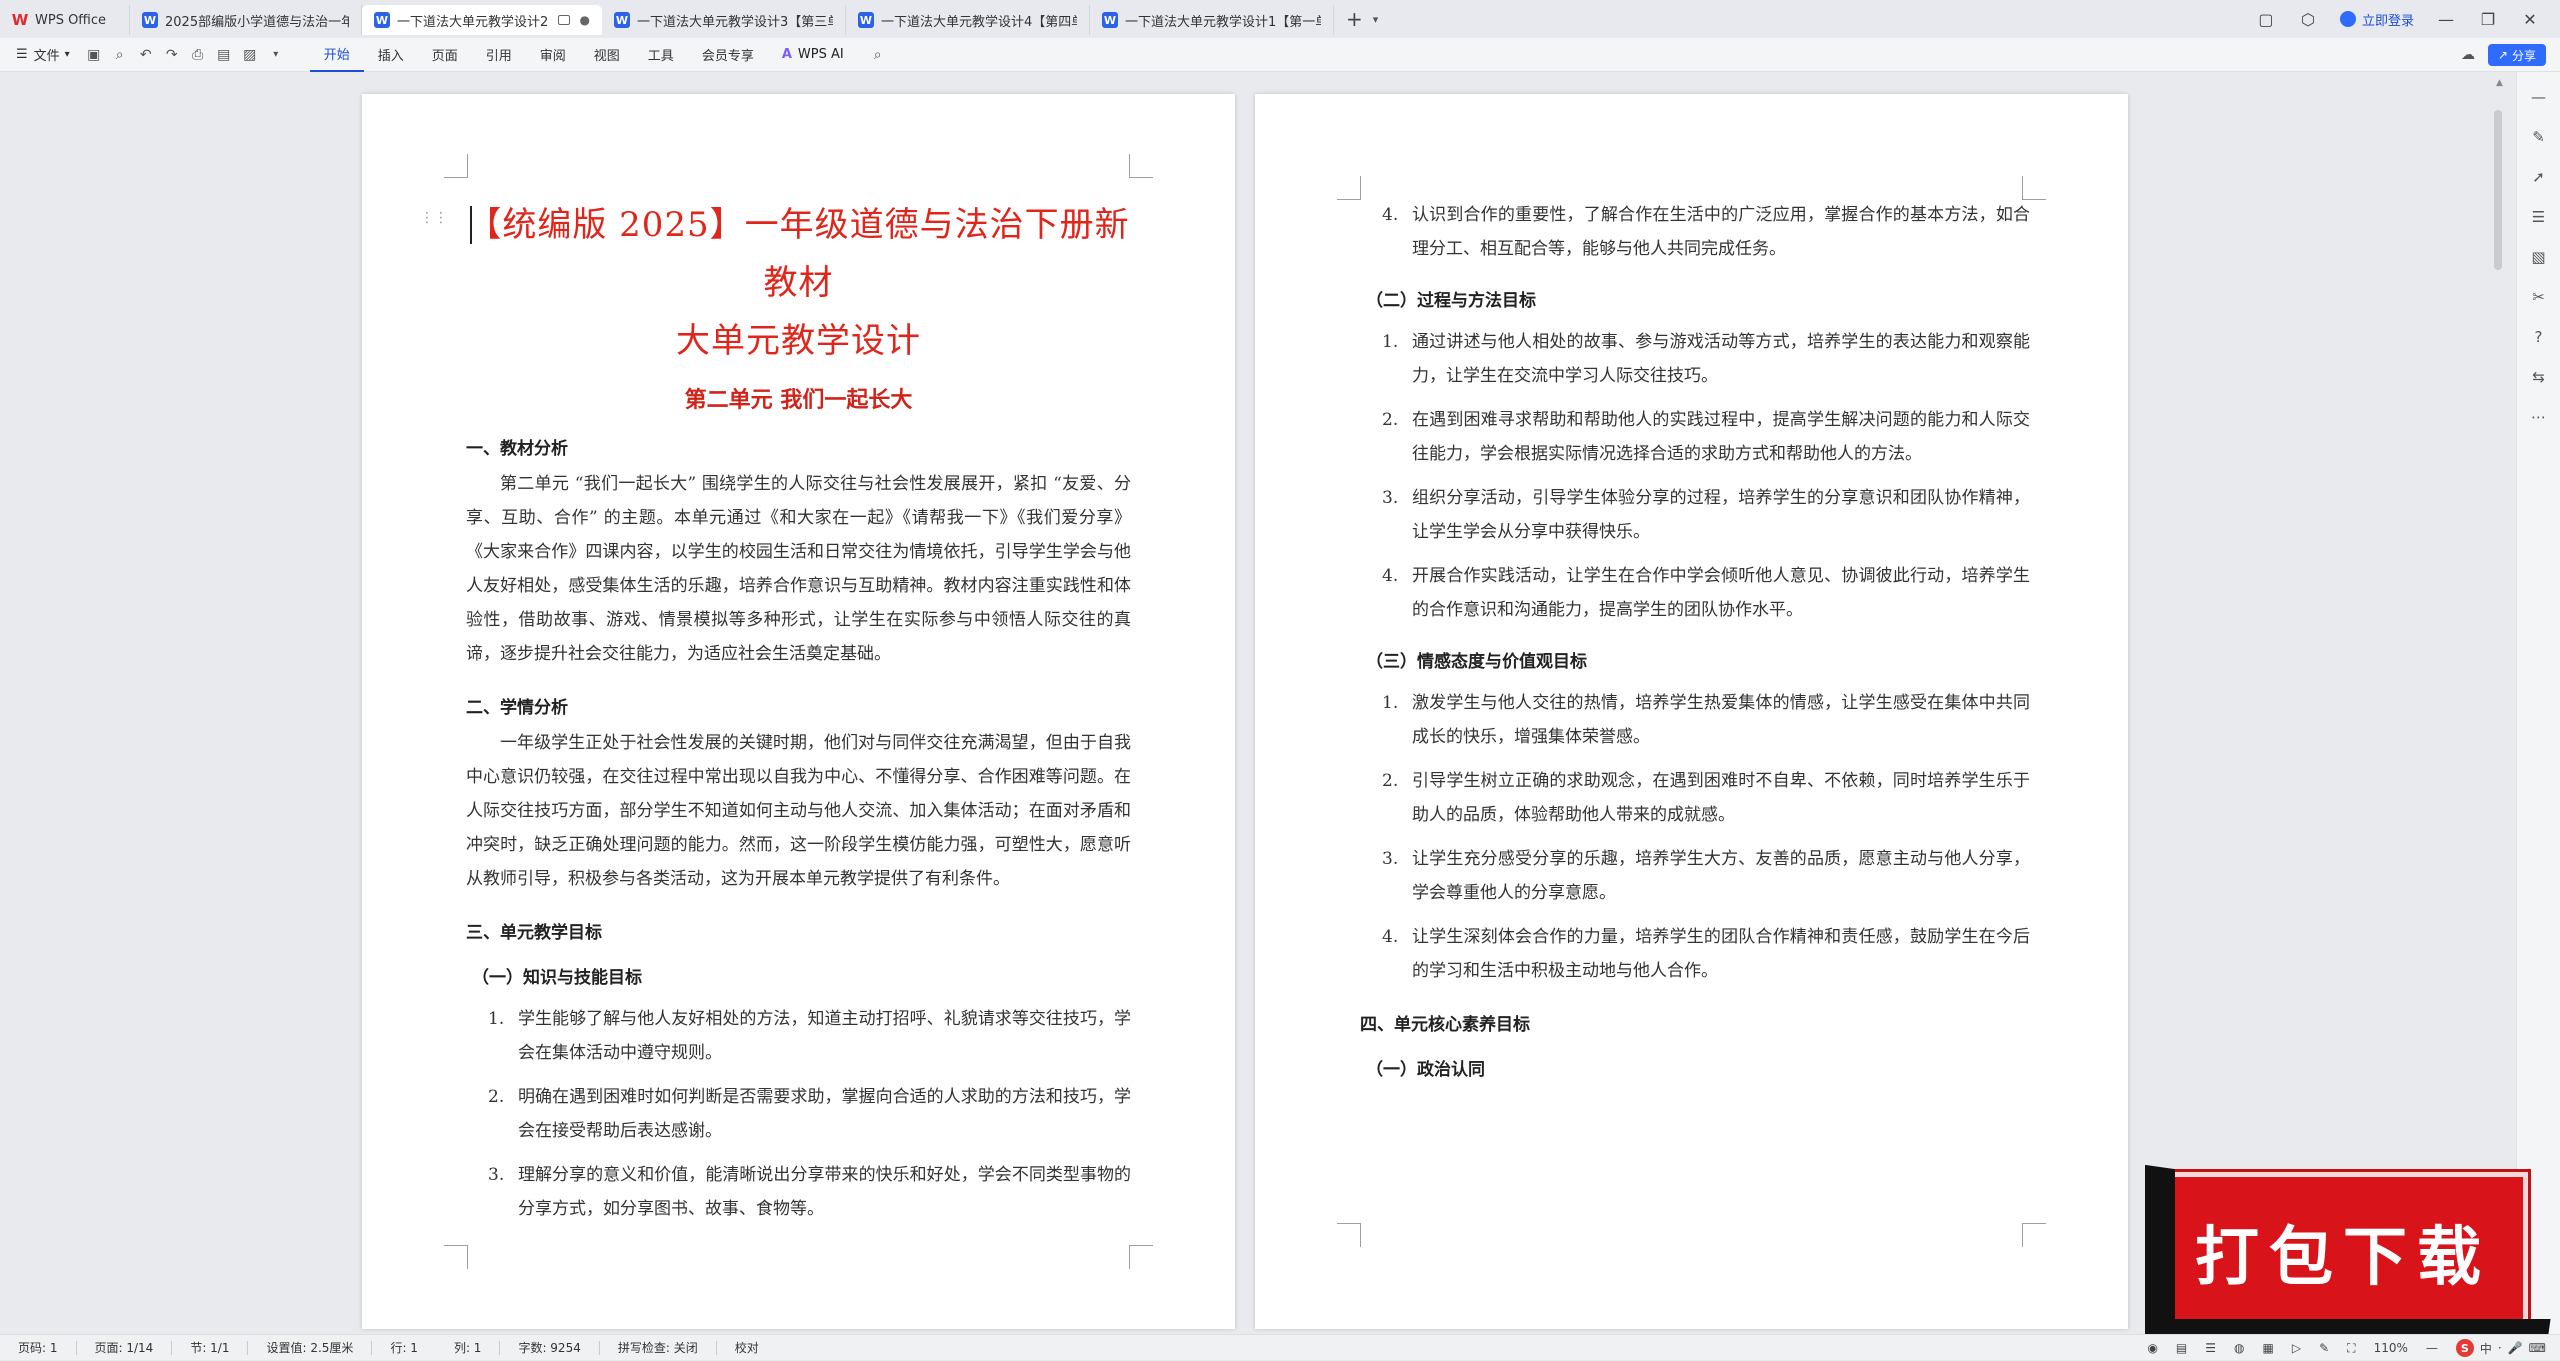  What do you see at coordinates (120, 55) in the screenshot?
I see `find-icon: ⌕` at bounding box center [120, 55].